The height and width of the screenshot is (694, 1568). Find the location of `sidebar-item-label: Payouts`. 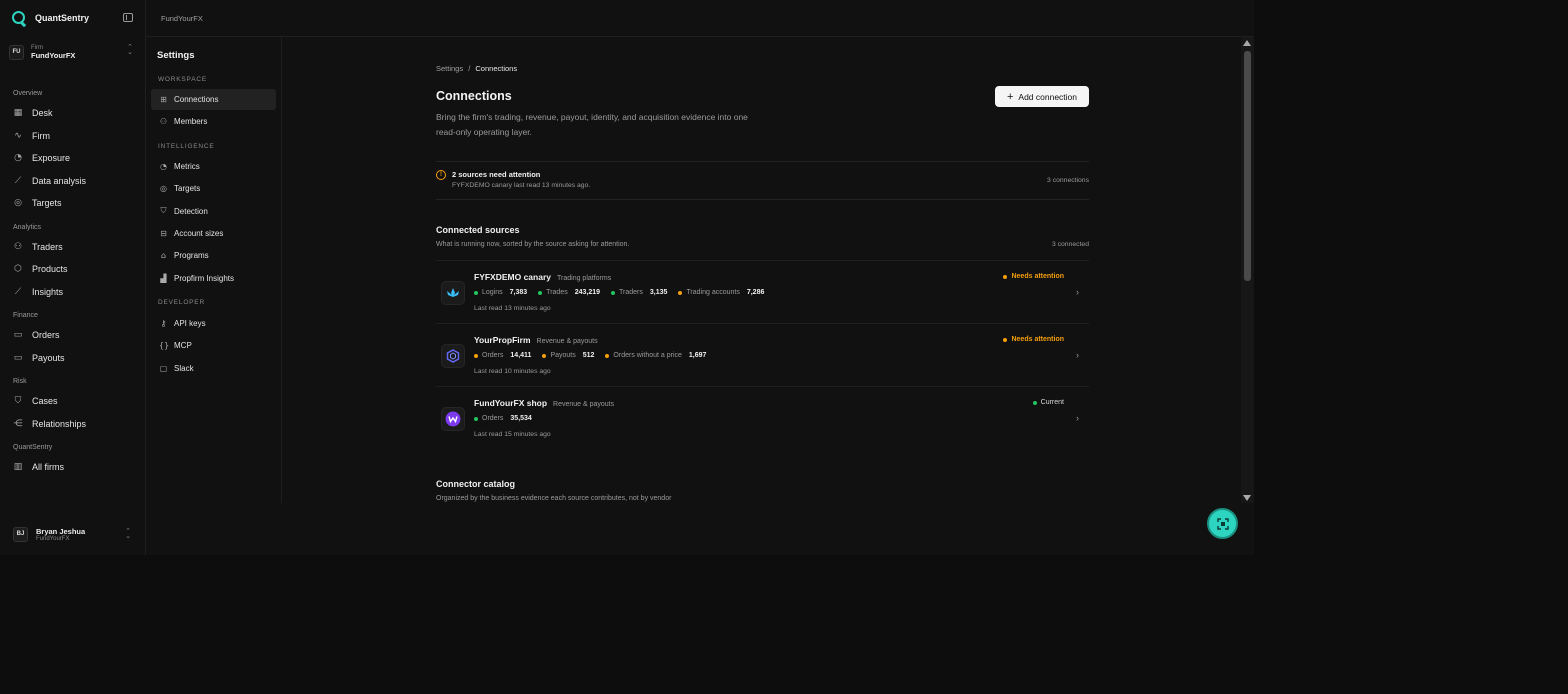

sidebar-item-label: Payouts is located at coordinates (48, 357).